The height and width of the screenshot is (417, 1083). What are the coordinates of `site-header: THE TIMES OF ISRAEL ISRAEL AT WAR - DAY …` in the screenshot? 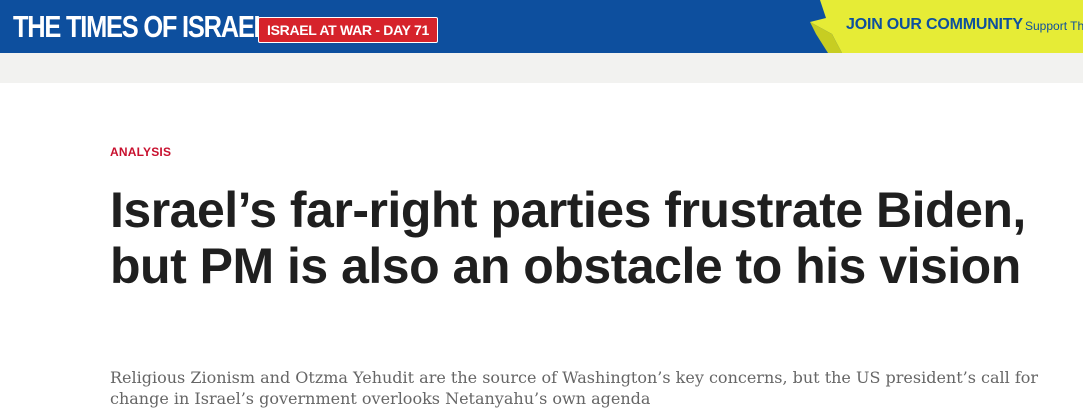 It's located at (541, 26).